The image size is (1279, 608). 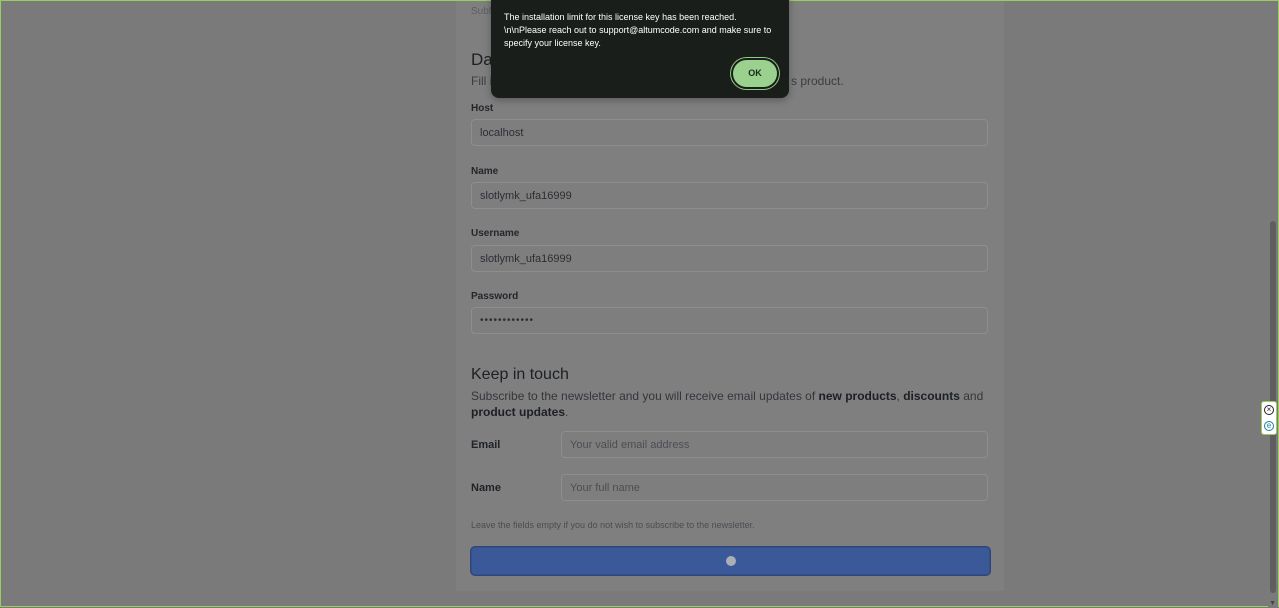 I want to click on database-section-title: Da, so click(x=482, y=59).